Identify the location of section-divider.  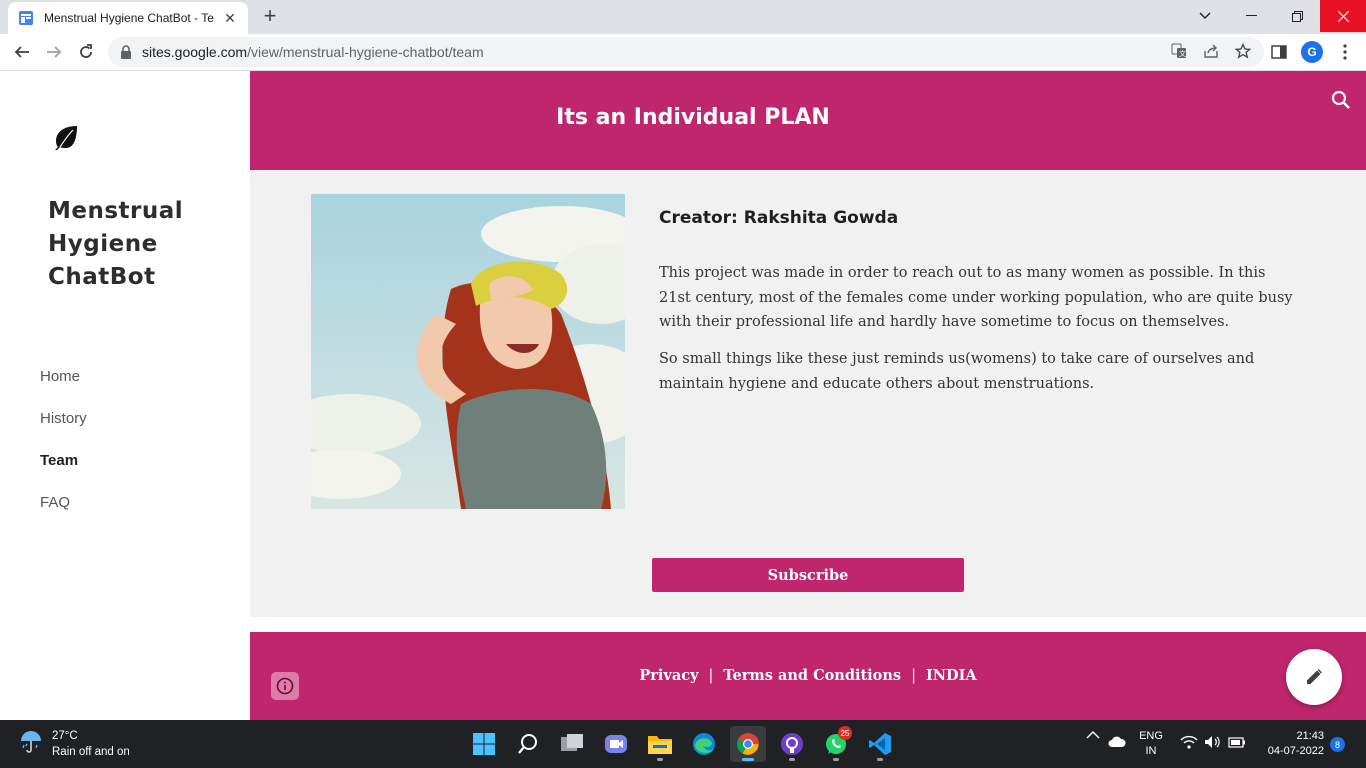
(808, 624).